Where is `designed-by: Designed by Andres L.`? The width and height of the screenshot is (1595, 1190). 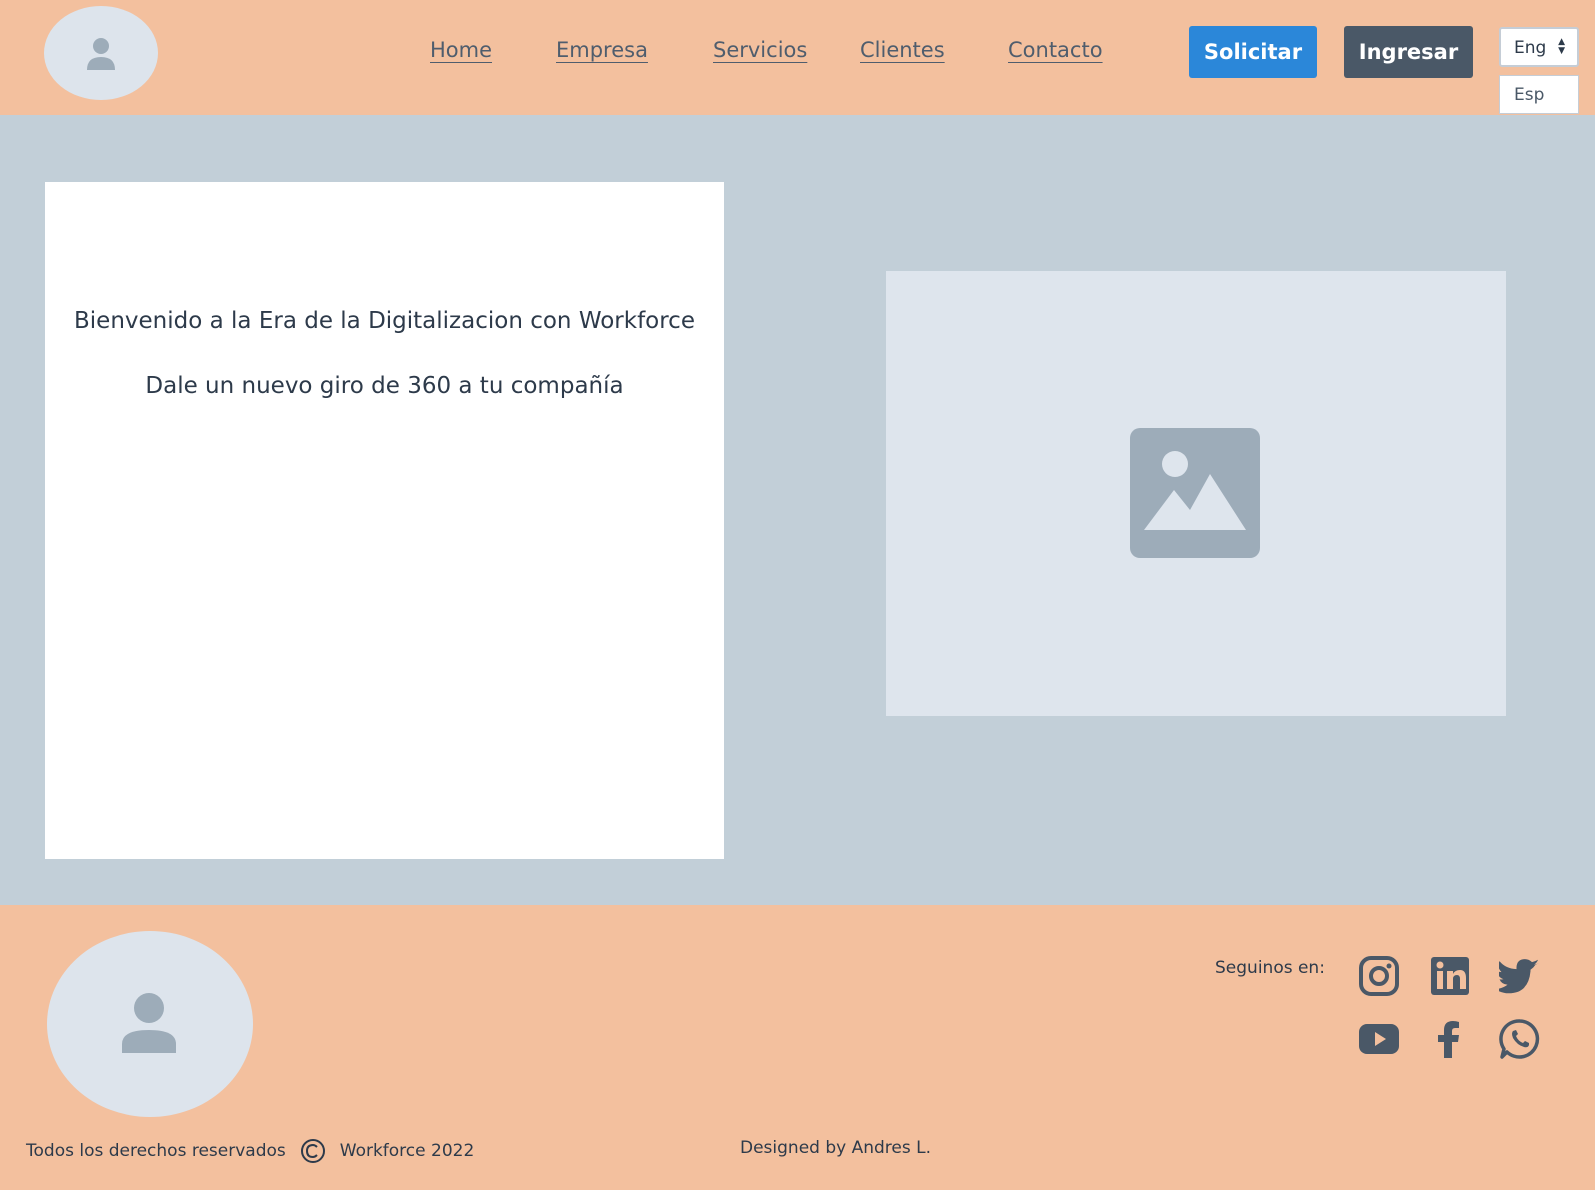 designed-by: Designed by Andres L. is located at coordinates (836, 1148).